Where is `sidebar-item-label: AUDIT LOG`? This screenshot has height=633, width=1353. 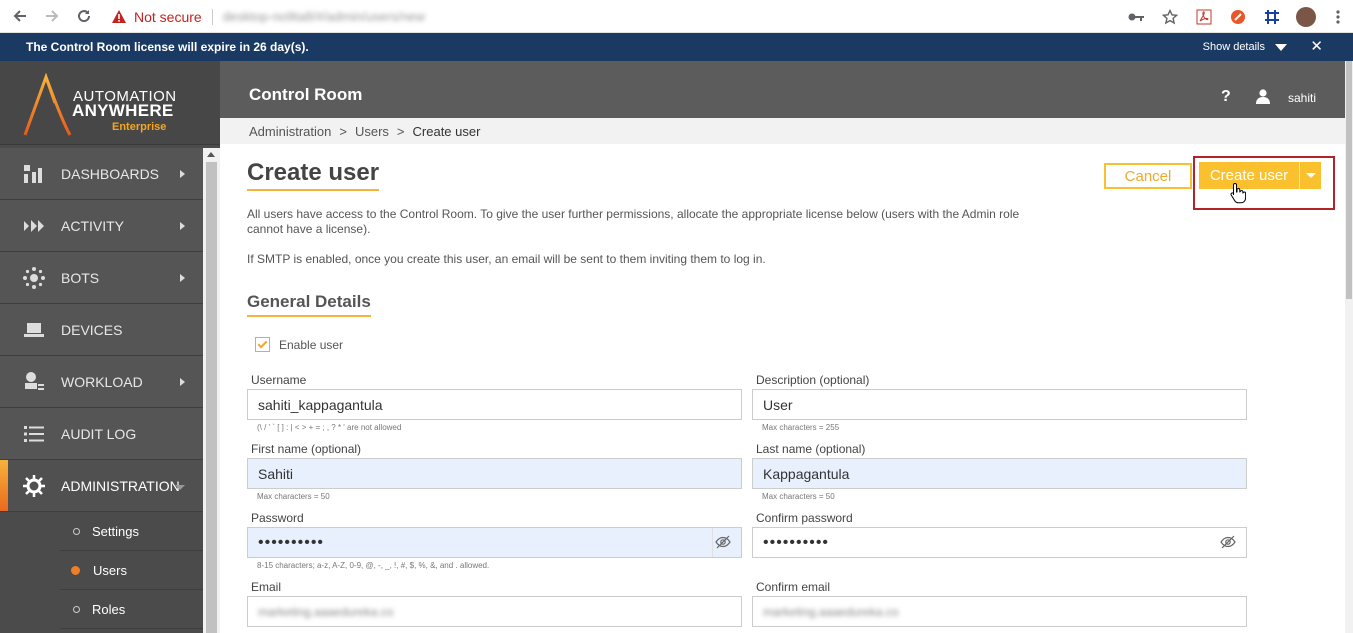
sidebar-item-label: AUDIT LOG is located at coordinates (99, 433).